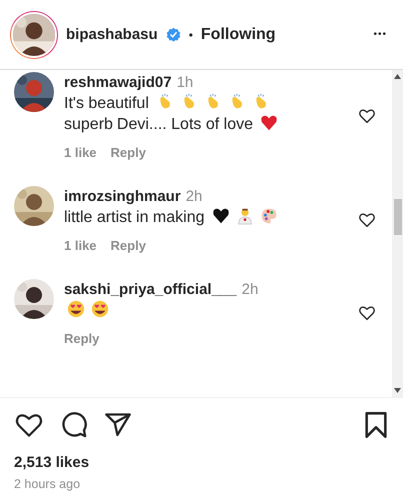 The image size is (403, 491). What do you see at coordinates (106, 103) in the screenshot?
I see `comment-text: It's beautiful` at bounding box center [106, 103].